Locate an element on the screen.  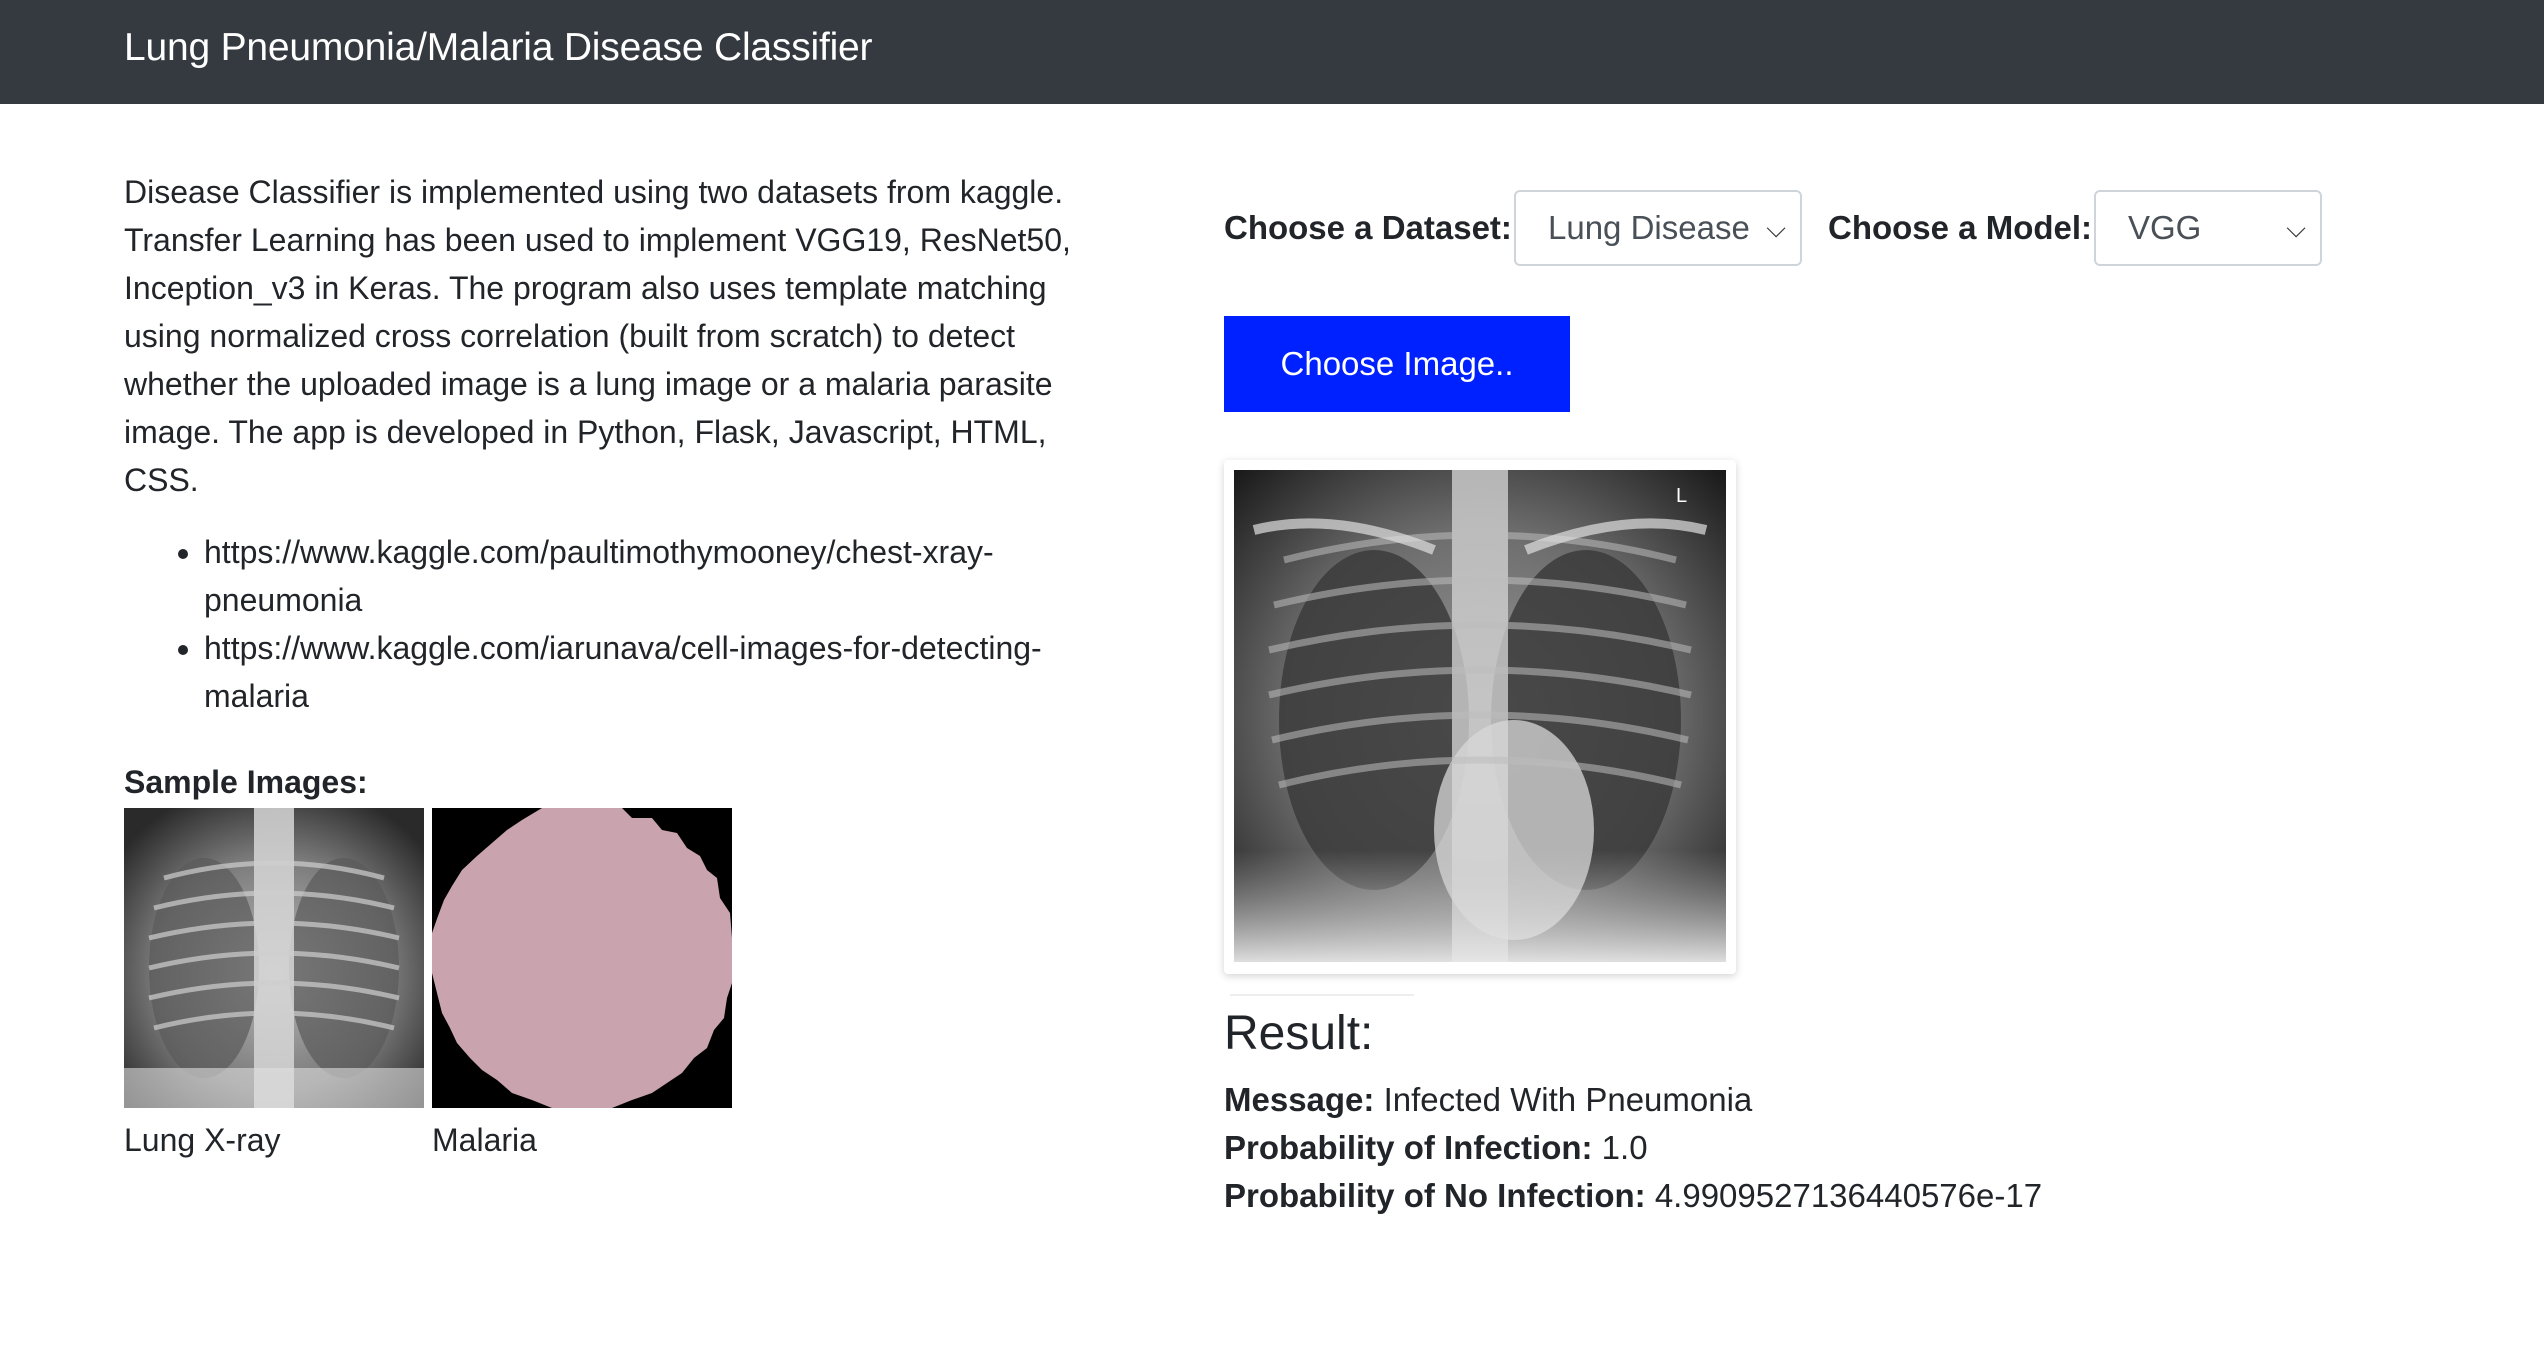
choose-image-button: Choose Image.. is located at coordinates (1397, 364).